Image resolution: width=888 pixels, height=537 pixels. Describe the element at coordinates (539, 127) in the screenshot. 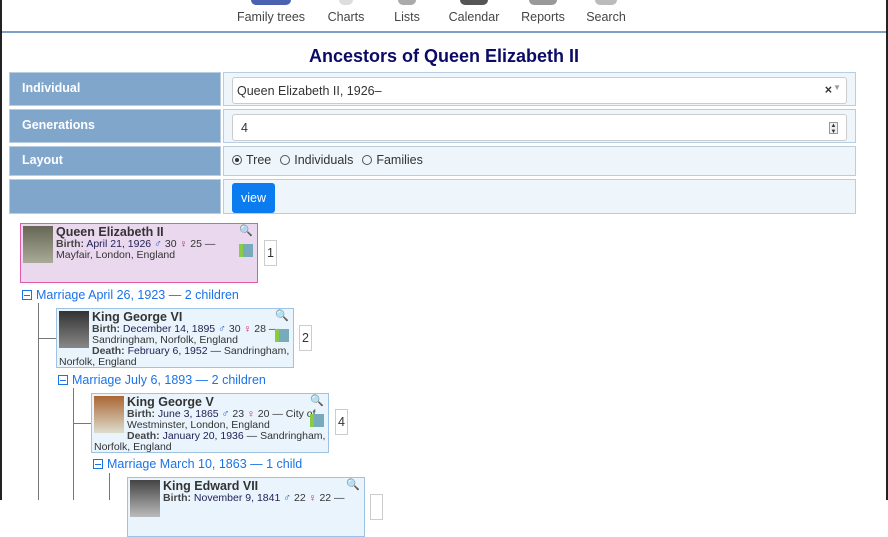

I see `generations-input: 4 ▲ ▼` at that location.